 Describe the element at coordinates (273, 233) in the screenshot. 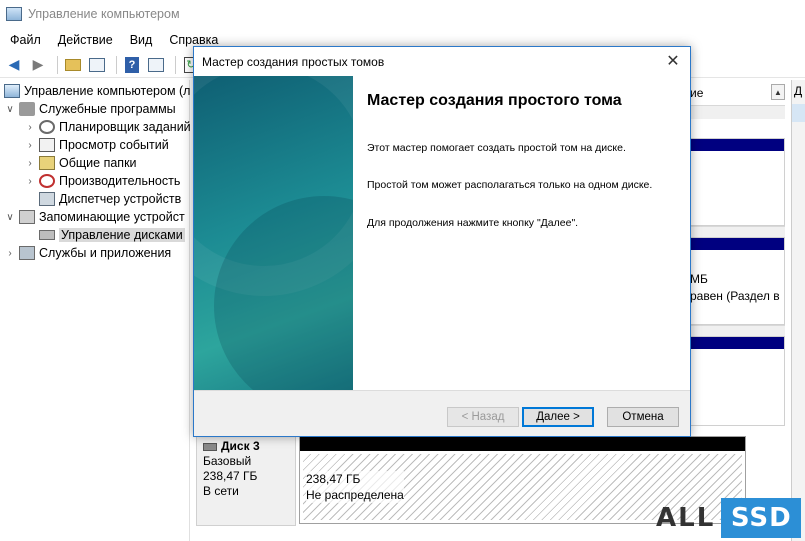

I see `wizard-side-banner` at that location.